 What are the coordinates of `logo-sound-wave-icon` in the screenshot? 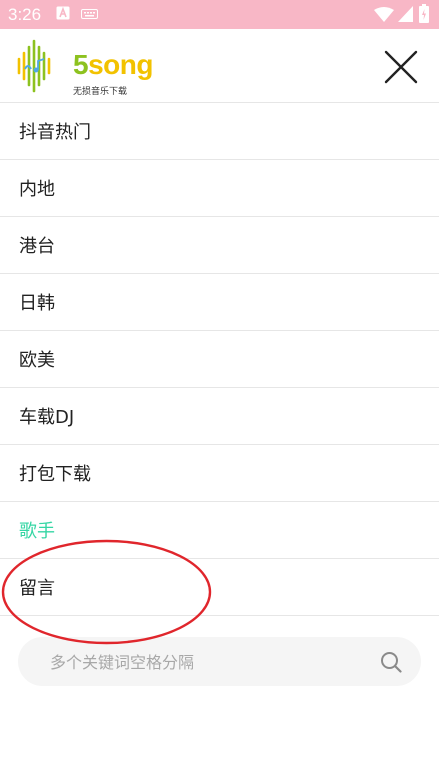 It's located at (34, 66).